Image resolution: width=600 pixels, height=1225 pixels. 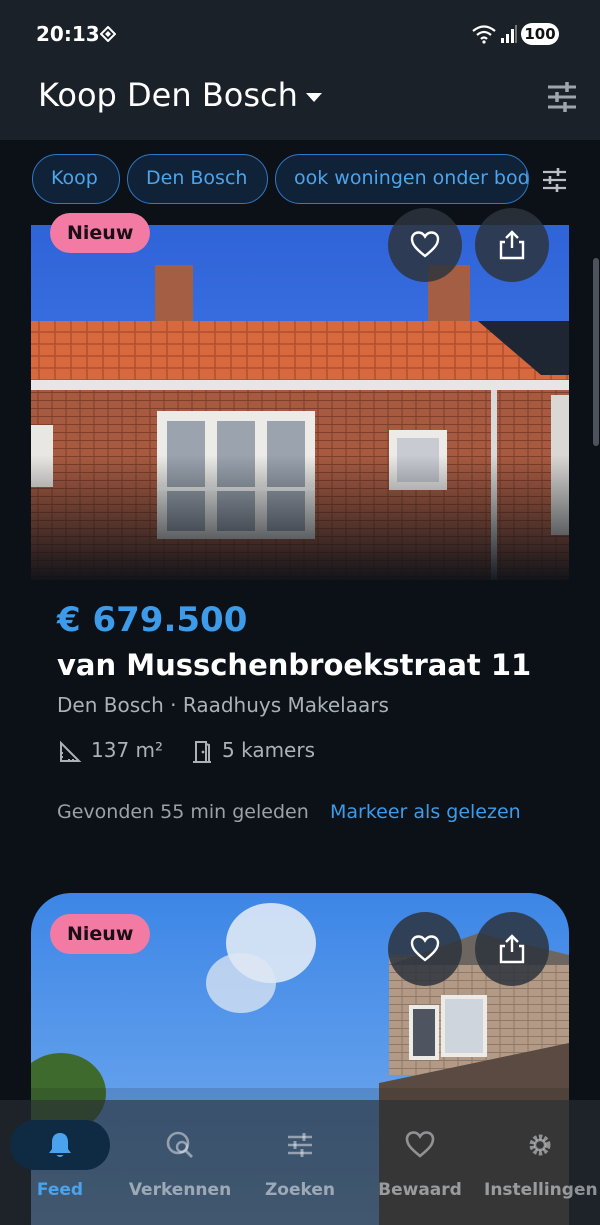 What do you see at coordinates (484, 34) in the screenshot?
I see `wifi-icon` at bounding box center [484, 34].